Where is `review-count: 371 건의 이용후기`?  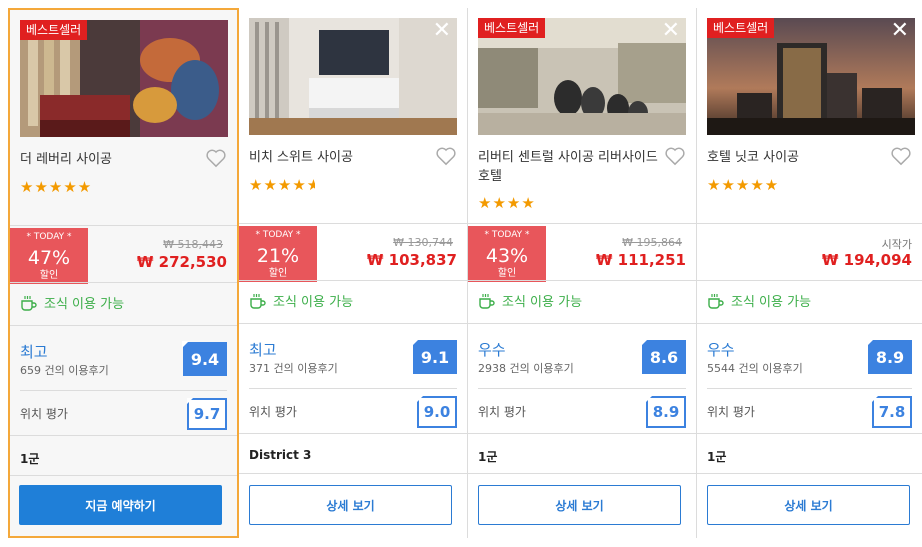 review-count: 371 건의 이용후기 is located at coordinates (293, 368).